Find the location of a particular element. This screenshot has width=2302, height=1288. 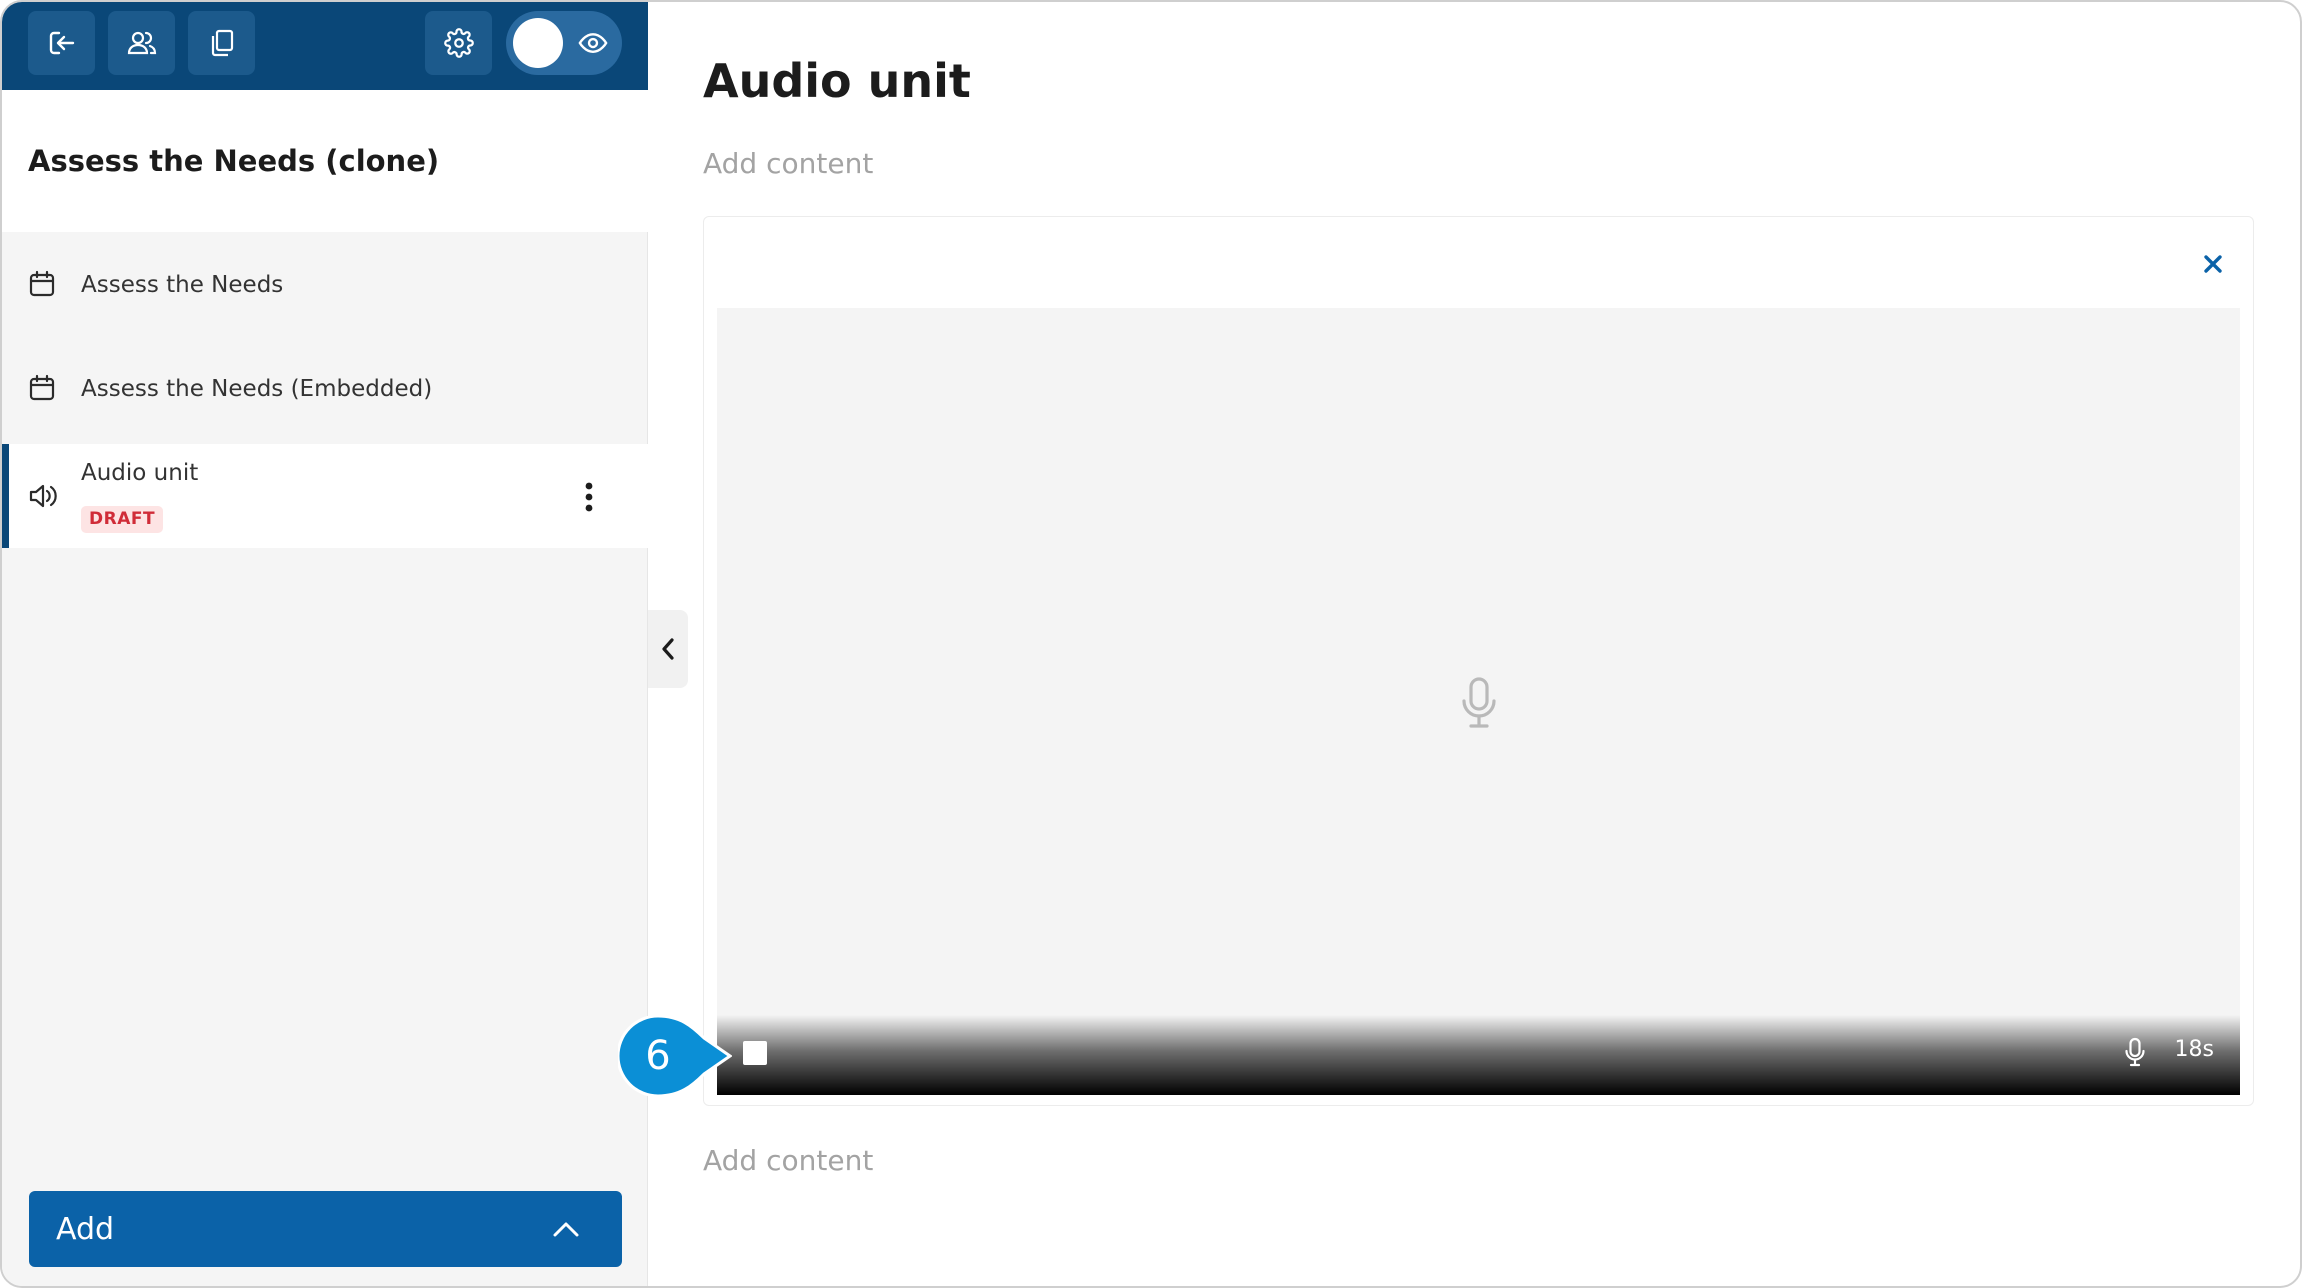

callout-number: 6 is located at coordinates (658, 1056).